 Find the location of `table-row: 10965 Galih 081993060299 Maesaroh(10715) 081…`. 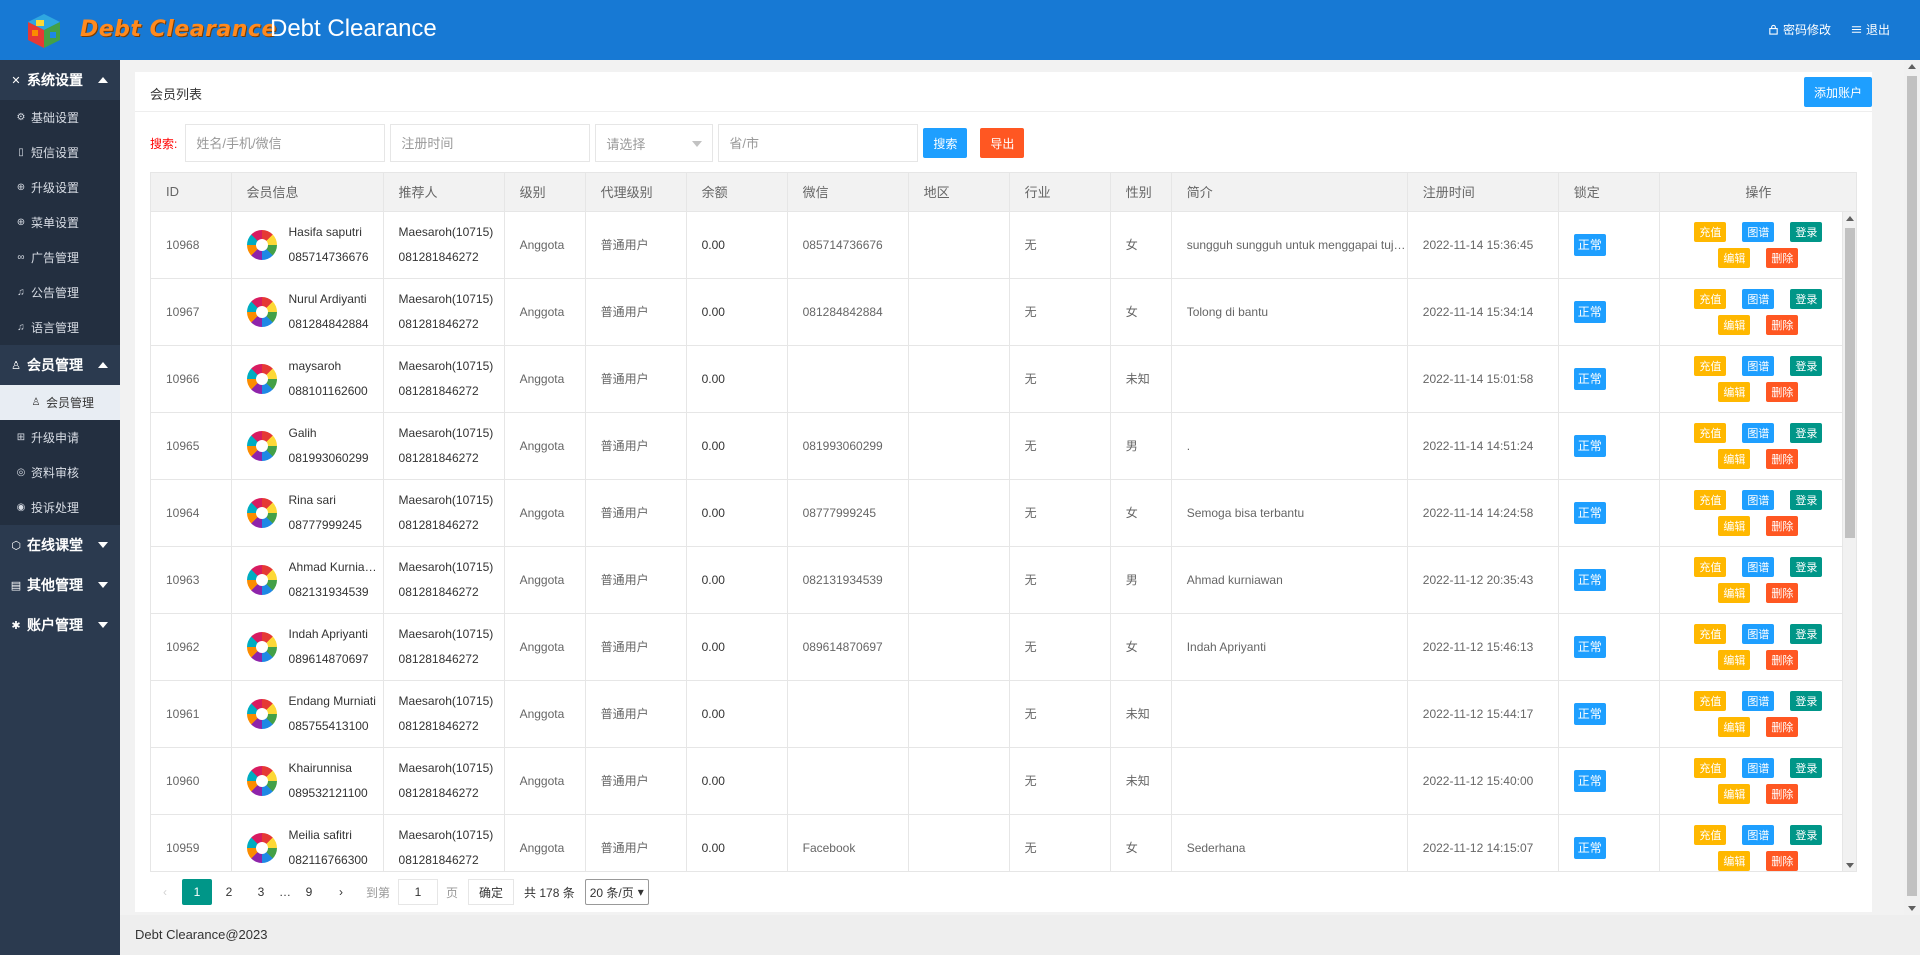

table-row: 10965 Galih 081993060299 Maesaroh(10715) 081… is located at coordinates (1003, 446).